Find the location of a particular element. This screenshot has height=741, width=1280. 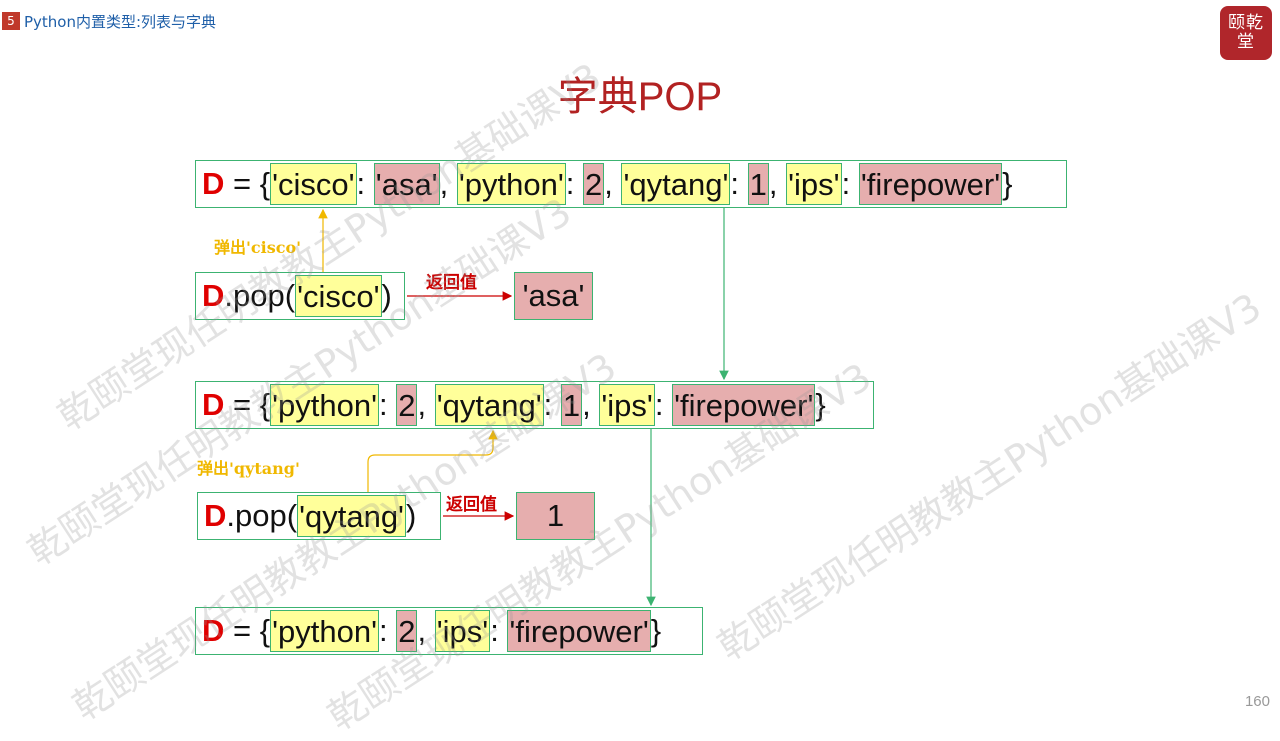

page-number: 160 is located at coordinates (1257, 701).